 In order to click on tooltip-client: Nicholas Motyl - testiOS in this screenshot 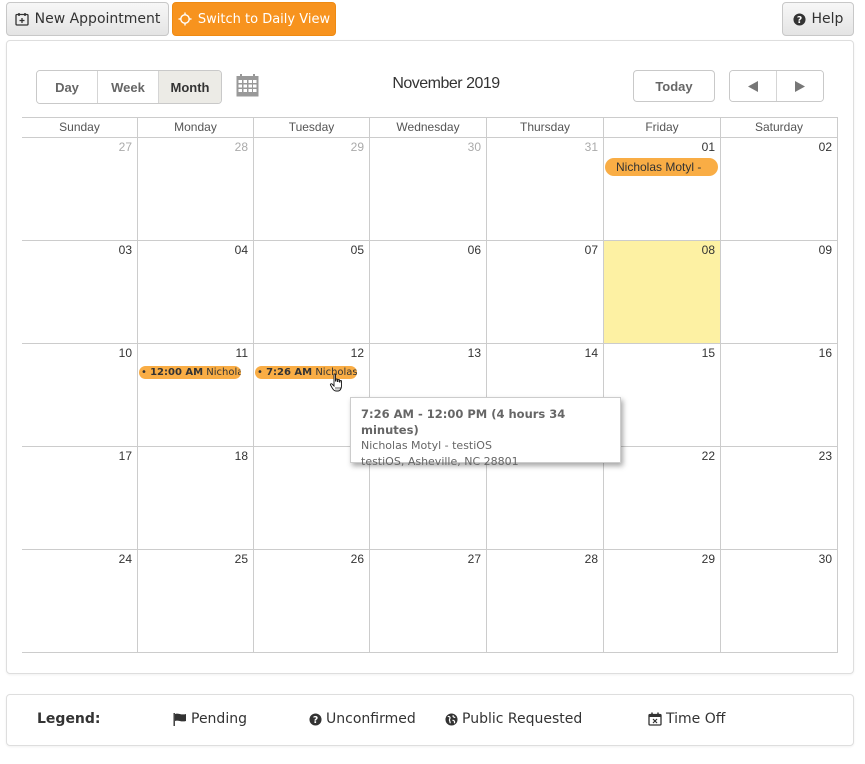, I will do `click(426, 445)`.